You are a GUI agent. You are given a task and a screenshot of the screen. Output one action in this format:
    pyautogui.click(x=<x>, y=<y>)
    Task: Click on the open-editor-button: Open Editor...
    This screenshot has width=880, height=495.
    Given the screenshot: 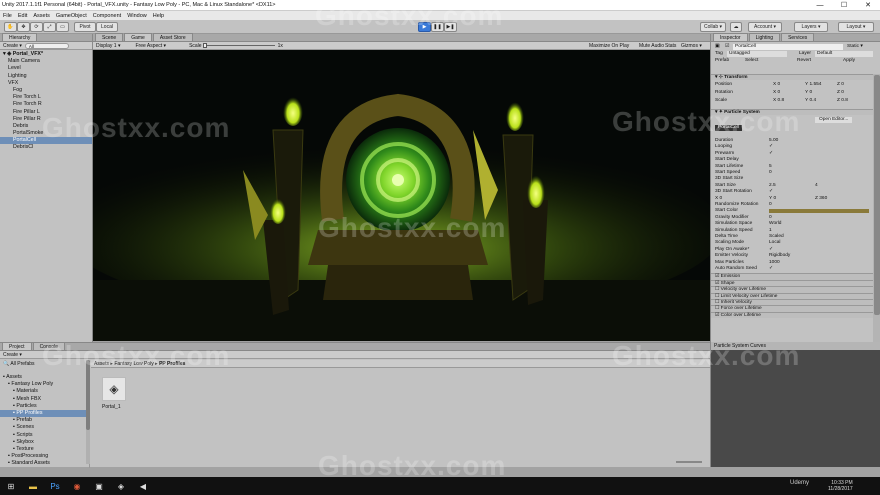 What is the action you would take?
    pyautogui.click(x=834, y=120)
    